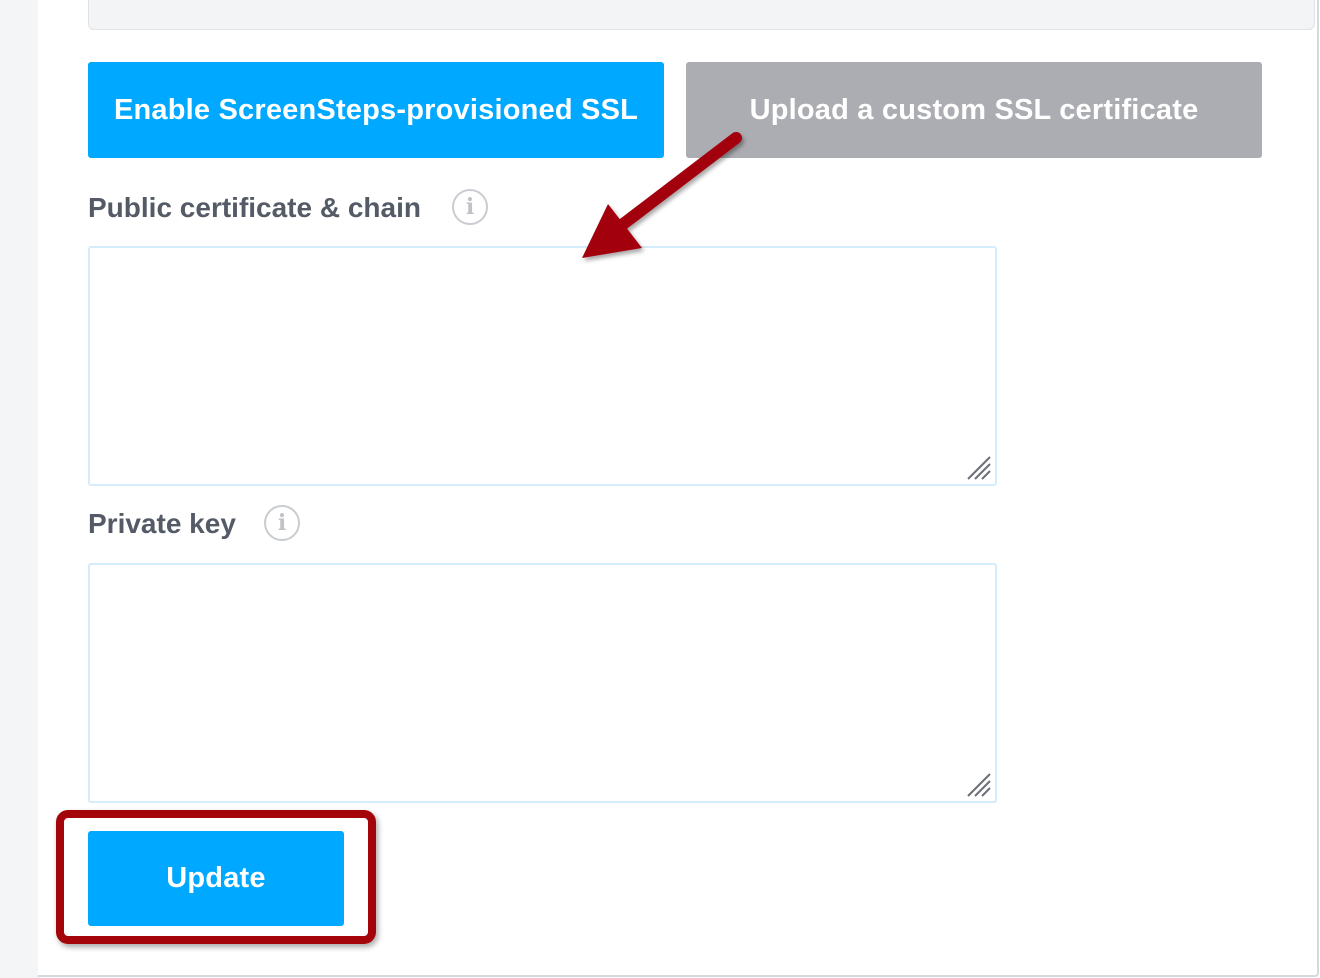  I want to click on left-rail, so click(19, 489).